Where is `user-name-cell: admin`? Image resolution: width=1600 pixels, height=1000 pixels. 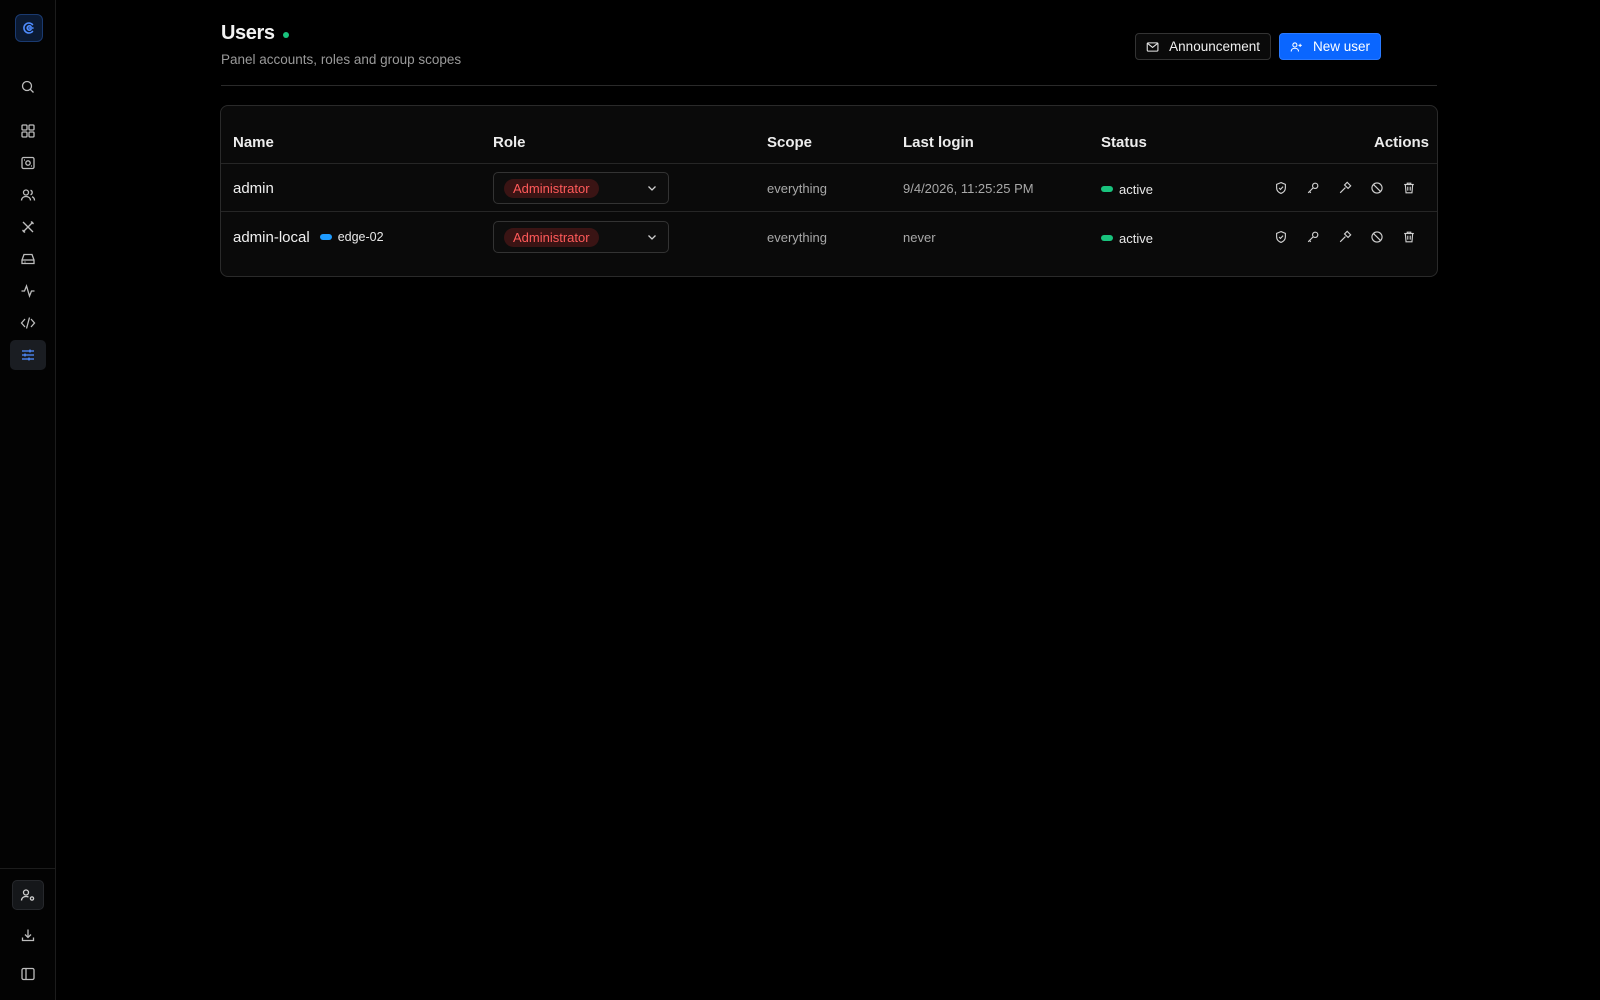 user-name-cell: admin is located at coordinates (253, 188).